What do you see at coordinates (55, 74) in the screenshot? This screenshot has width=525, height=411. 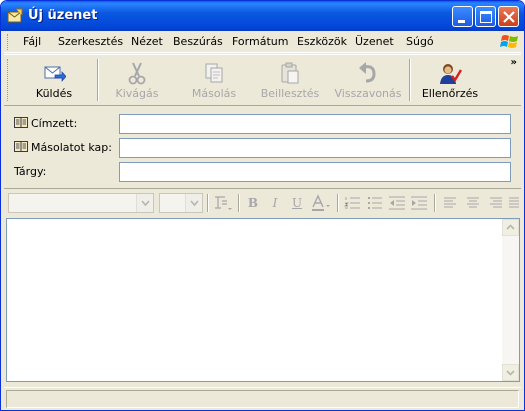 I see `send-icon` at bounding box center [55, 74].